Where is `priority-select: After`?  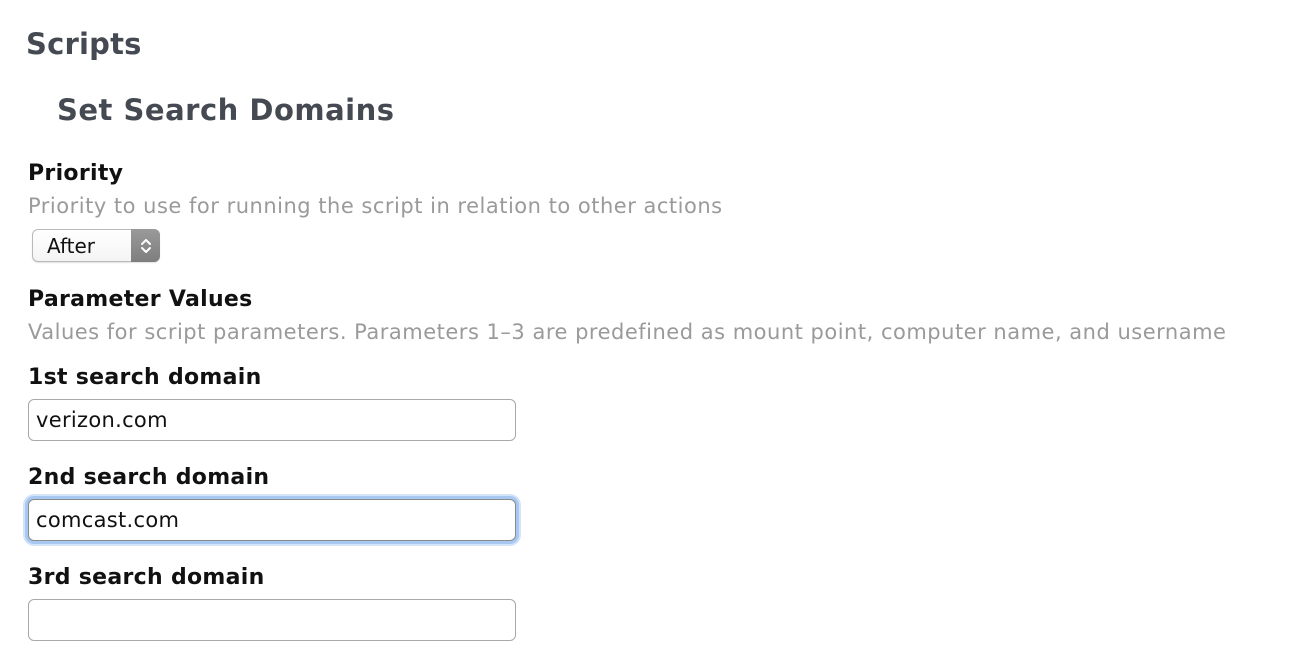 priority-select: After is located at coordinates (96, 245).